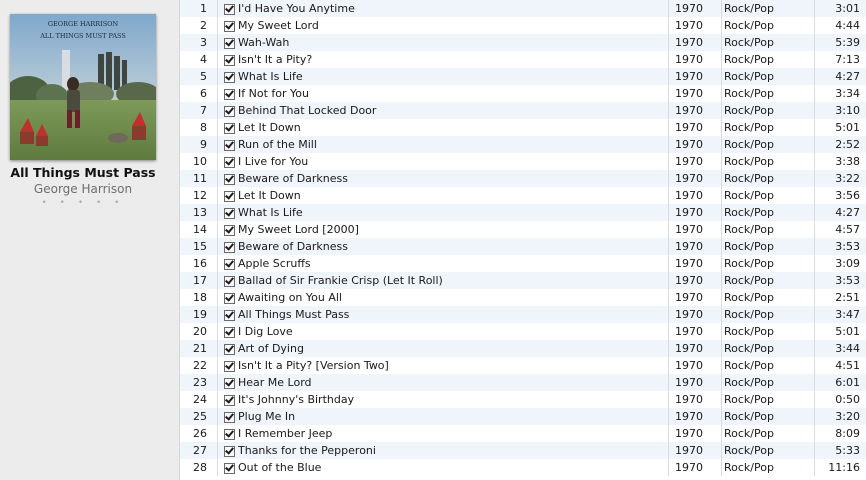  What do you see at coordinates (523, 93) in the screenshot?
I see `track-row: 6 If Not for You 1970 Rock/Pop 3:34` at bounding box center [523, 93].